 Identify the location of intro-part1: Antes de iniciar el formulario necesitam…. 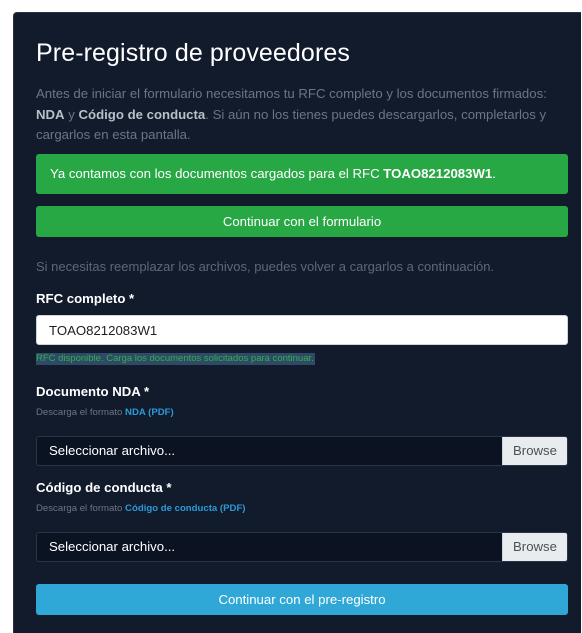
(291, 93).